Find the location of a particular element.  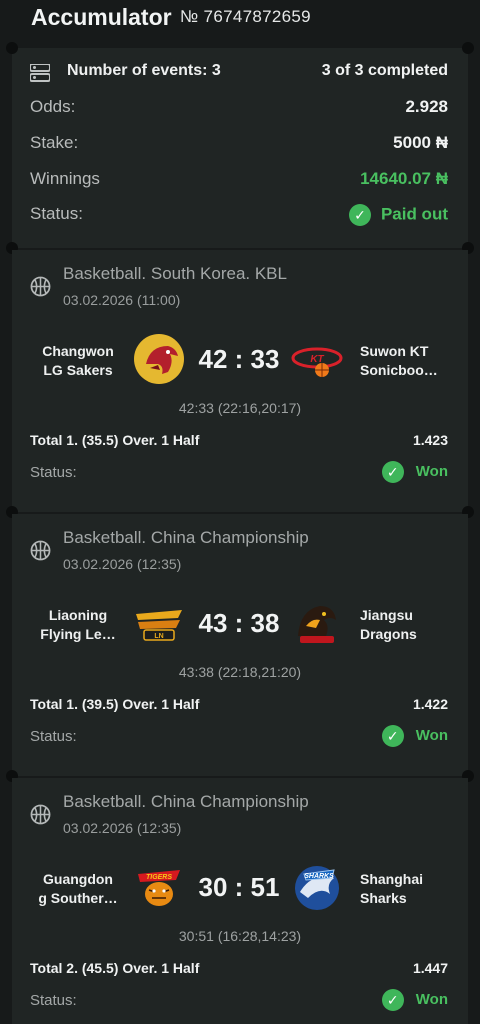

events-list-icon is located at coordinates (40, 73).